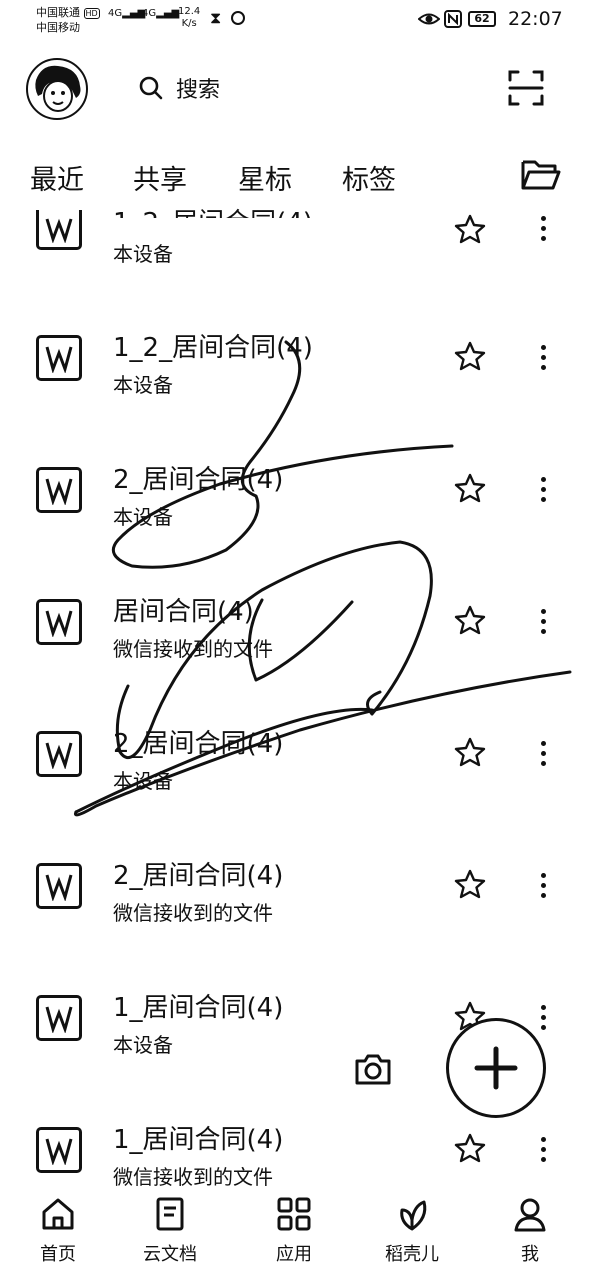 The image size is (590, 1280). I want to click on tab-starred: 星标, so click(265, 177).